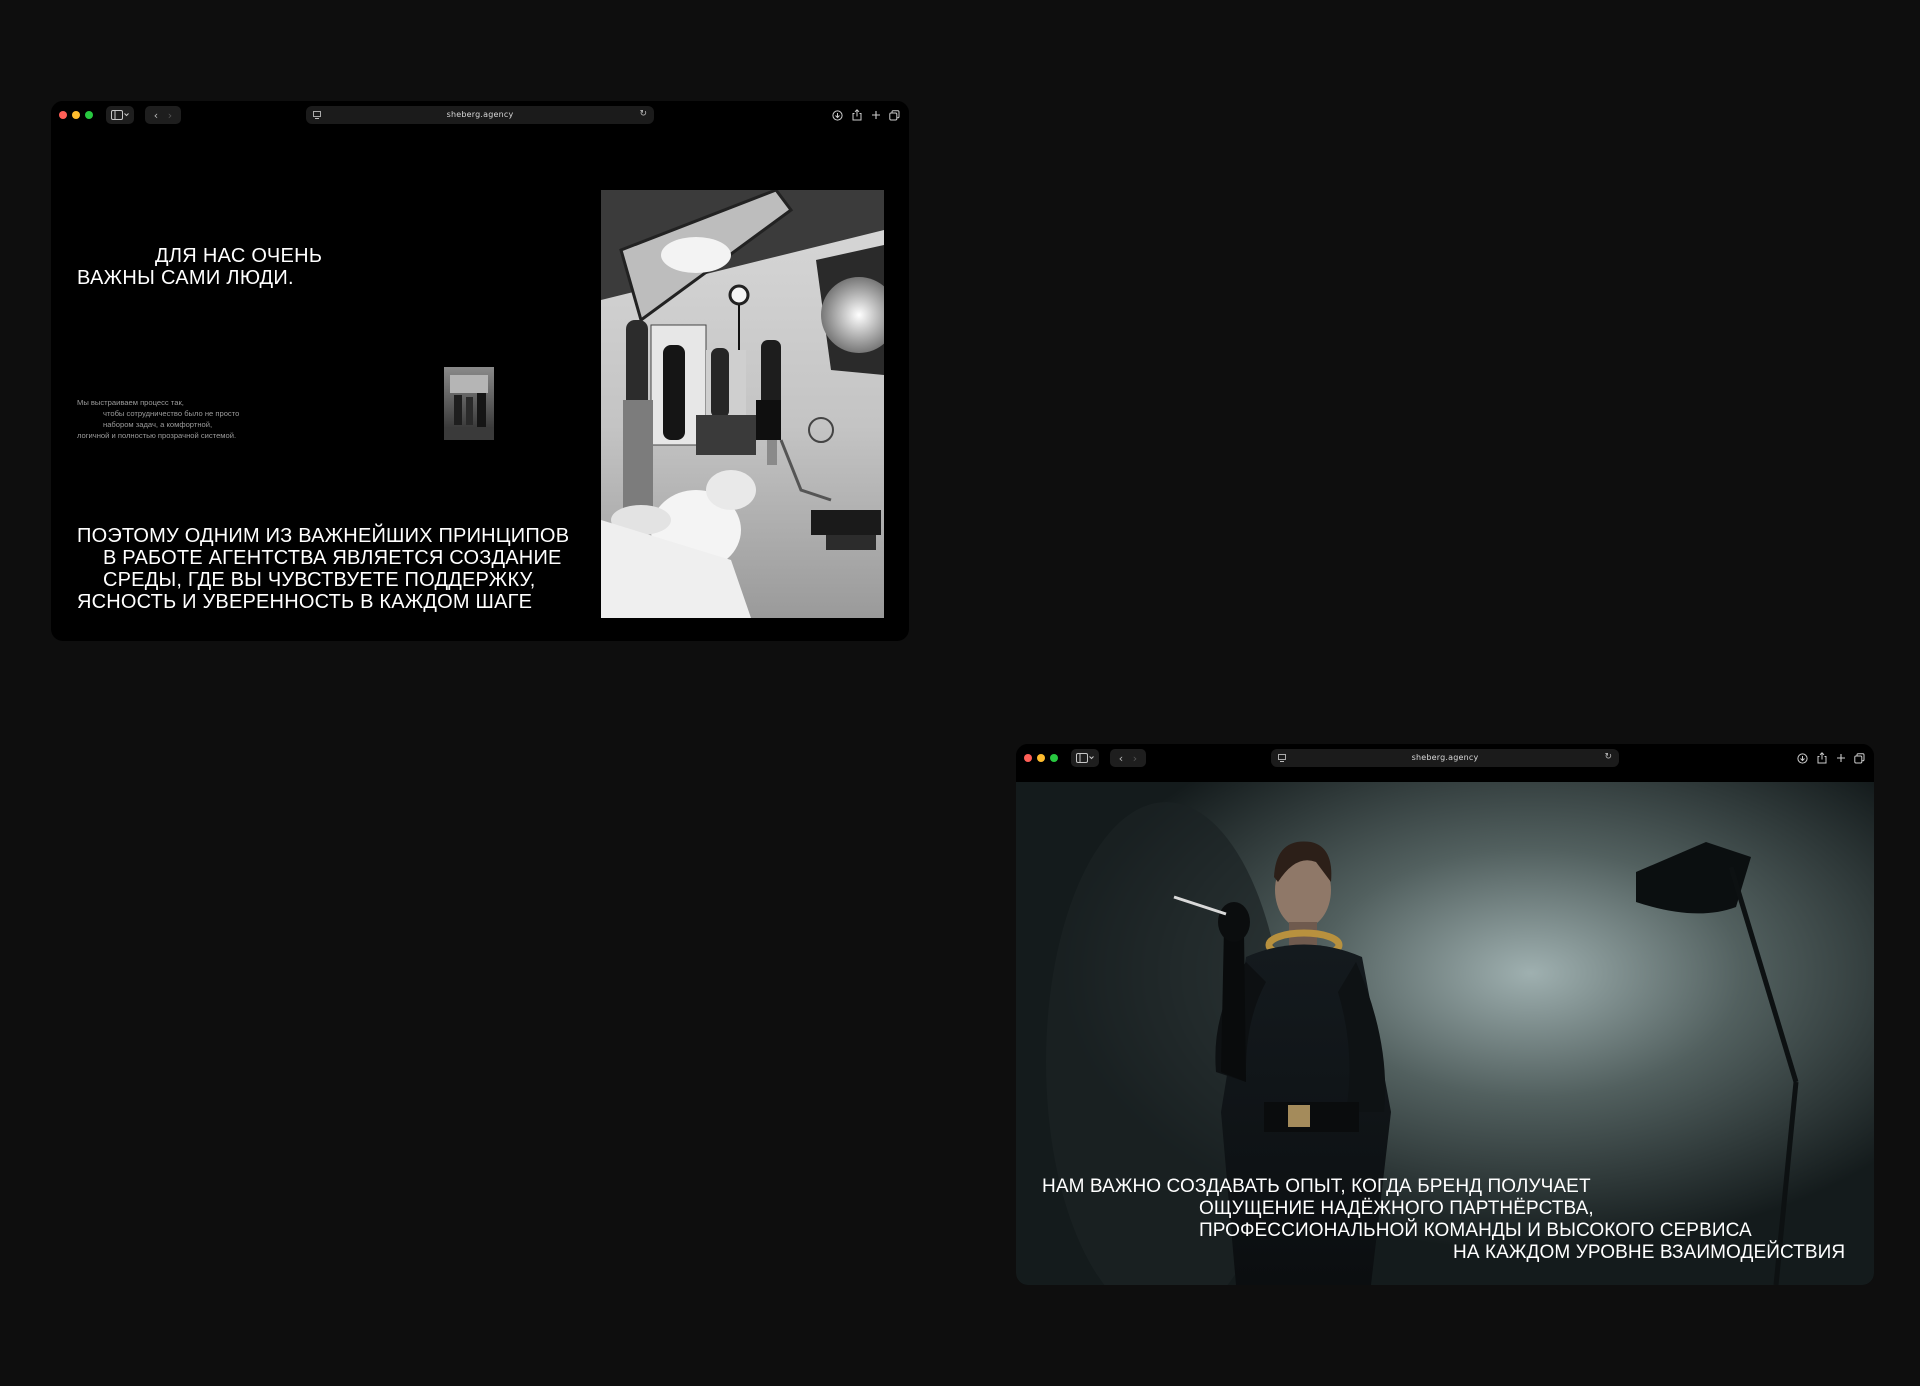  Describe the element at coordinates (332, 558) in the screenshot. I see `heading-line: В РАБОТЕ АГЕНТСТВА ЯВЛЯЕТСЯ СОЗДАНИЕ` at that location.